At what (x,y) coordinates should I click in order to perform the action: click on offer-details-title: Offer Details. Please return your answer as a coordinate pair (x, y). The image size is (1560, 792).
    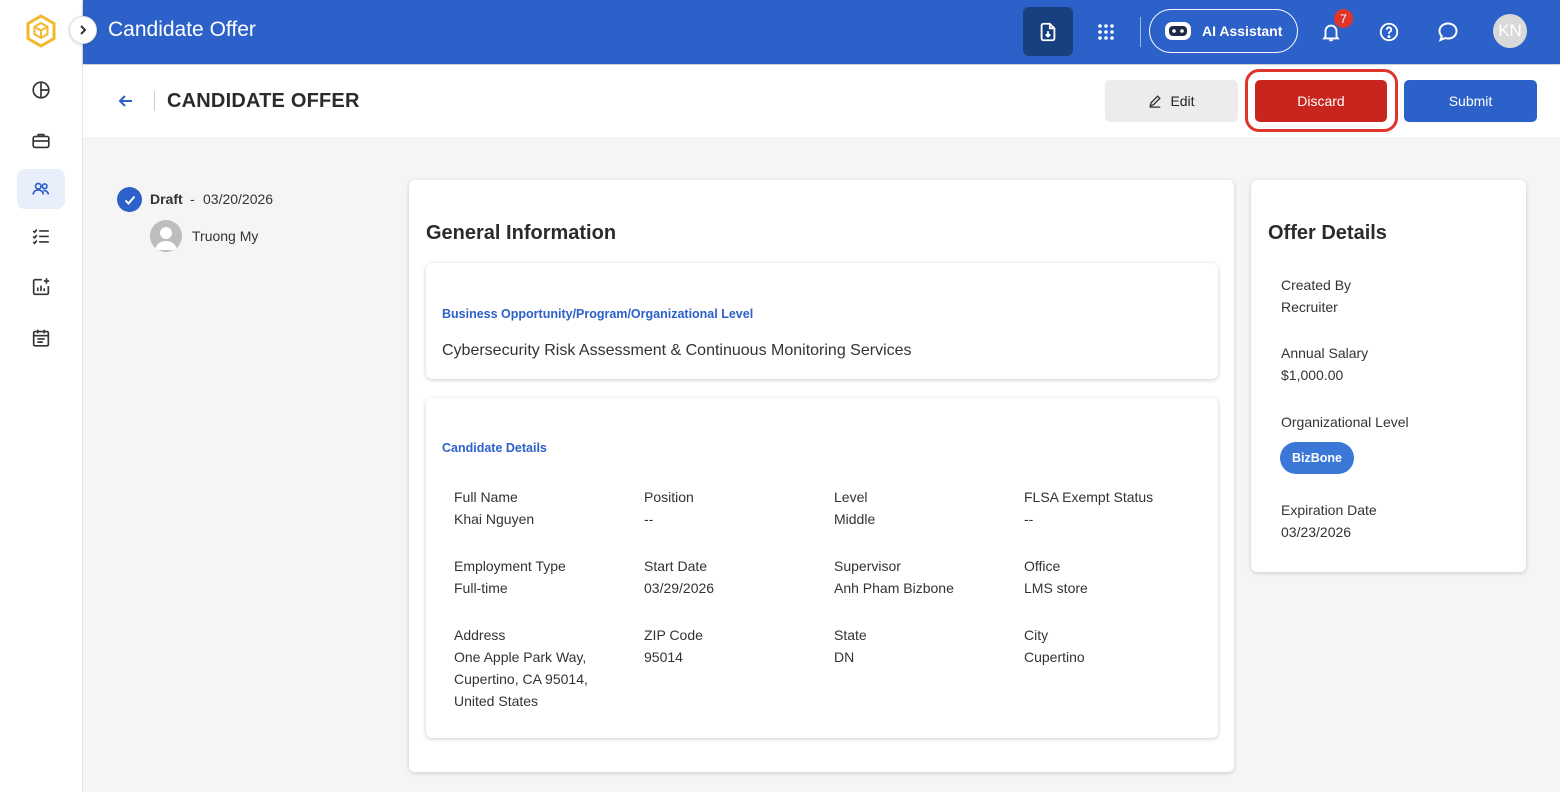
    Looking at the image, I should click on (1327, 233).